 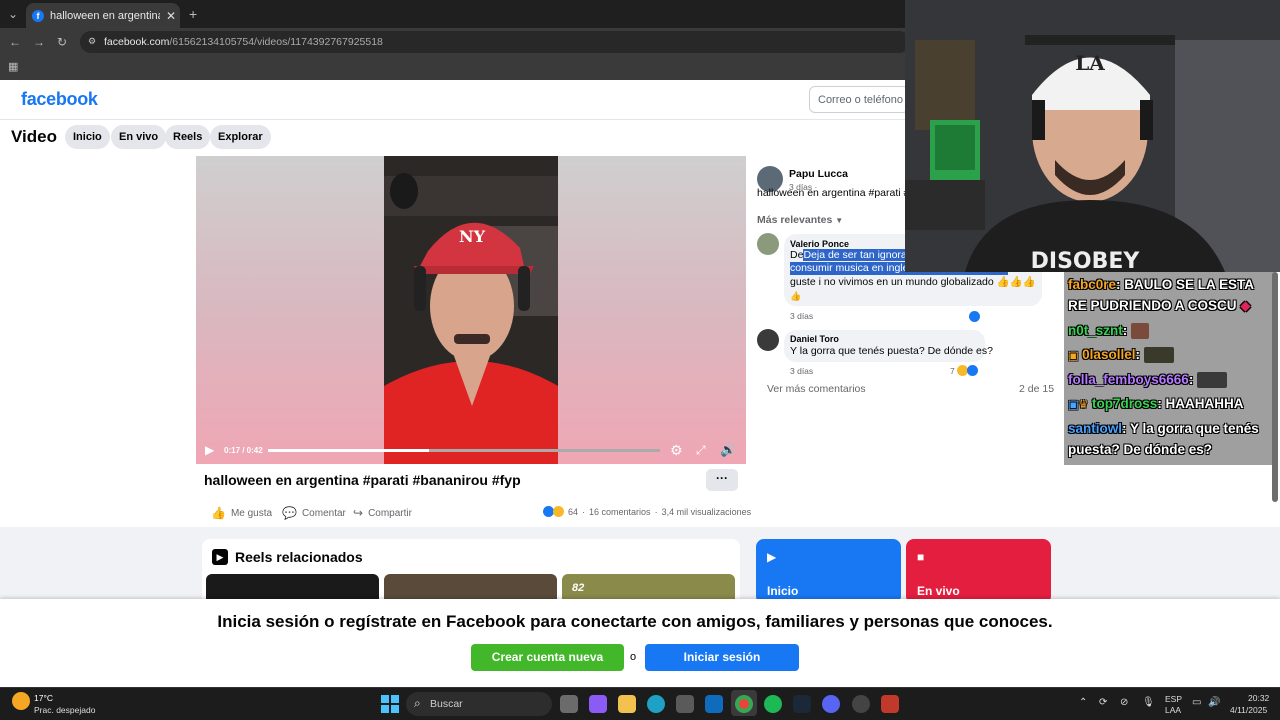 I want to click on comment-reaction-count: 7, so click(x=952, y=371).